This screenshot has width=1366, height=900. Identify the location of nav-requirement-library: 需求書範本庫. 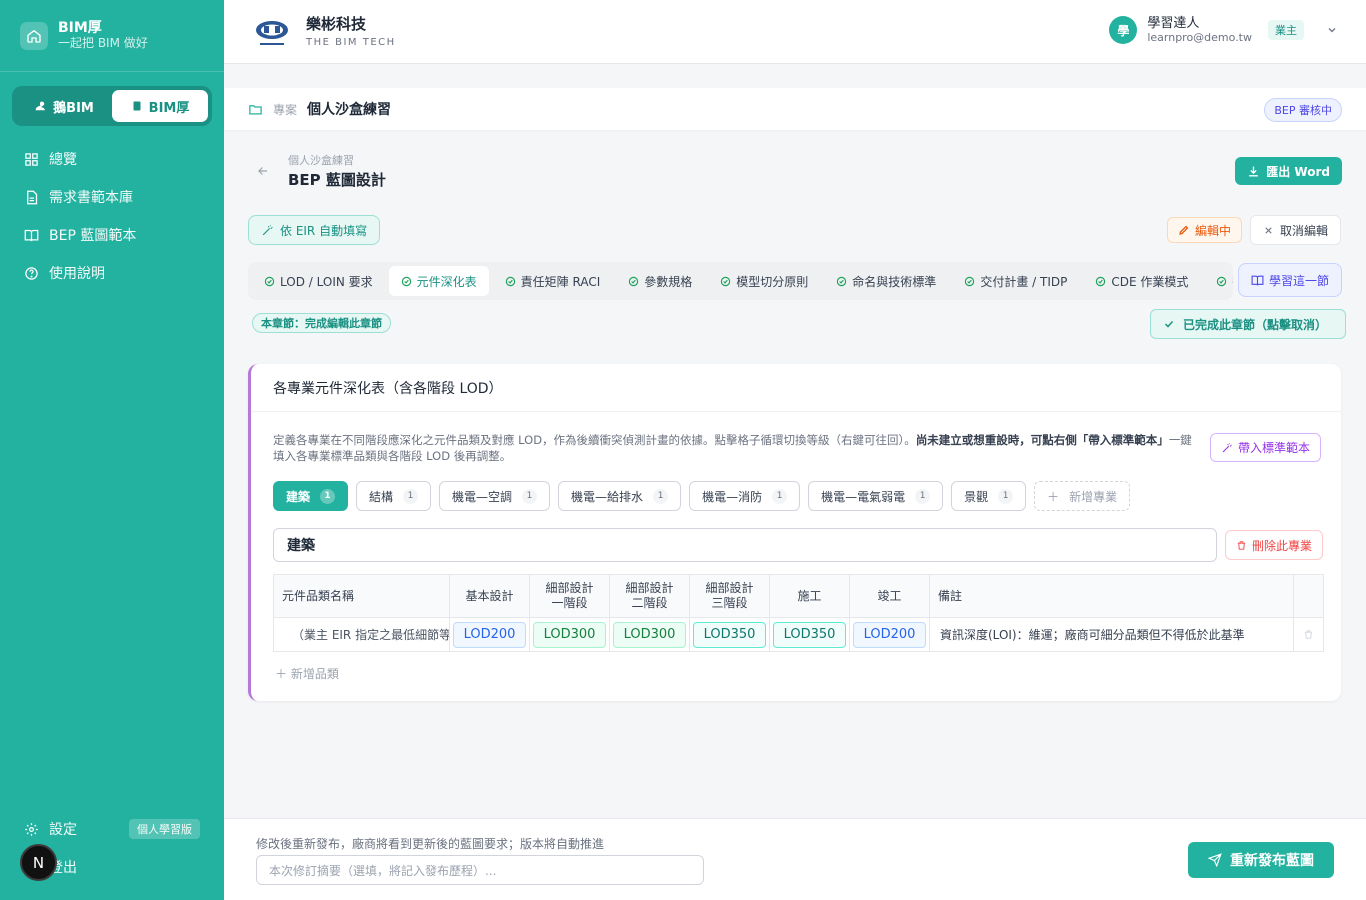
(112, 197).